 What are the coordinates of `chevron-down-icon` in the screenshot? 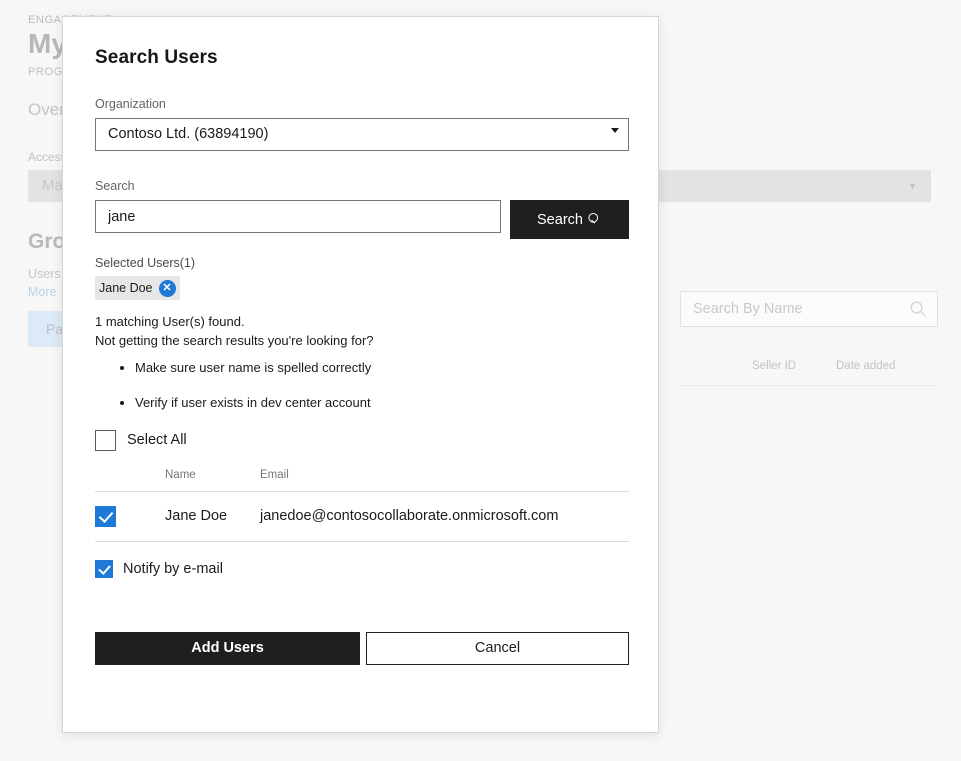 It's located at (615, 130).